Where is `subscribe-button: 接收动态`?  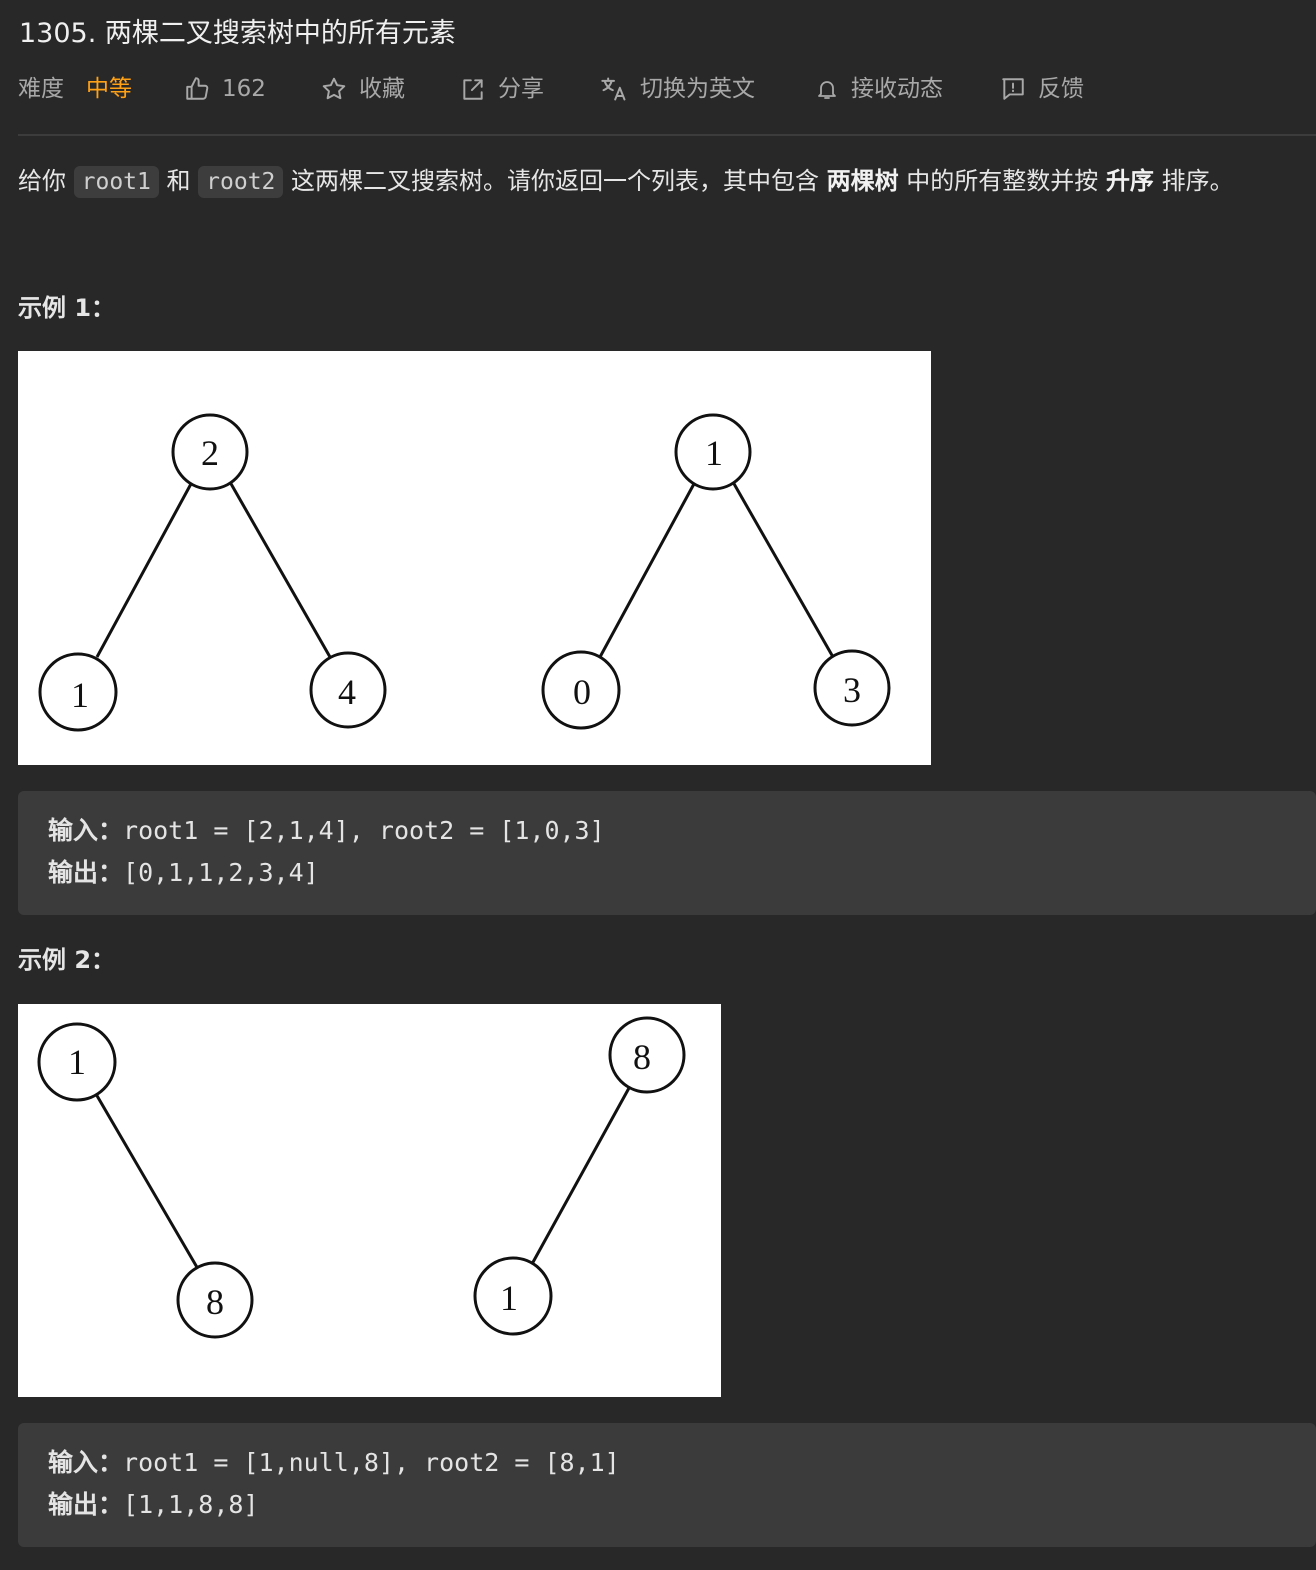 subscribe-button: 接收动态 is located at coordinates (879, 89).